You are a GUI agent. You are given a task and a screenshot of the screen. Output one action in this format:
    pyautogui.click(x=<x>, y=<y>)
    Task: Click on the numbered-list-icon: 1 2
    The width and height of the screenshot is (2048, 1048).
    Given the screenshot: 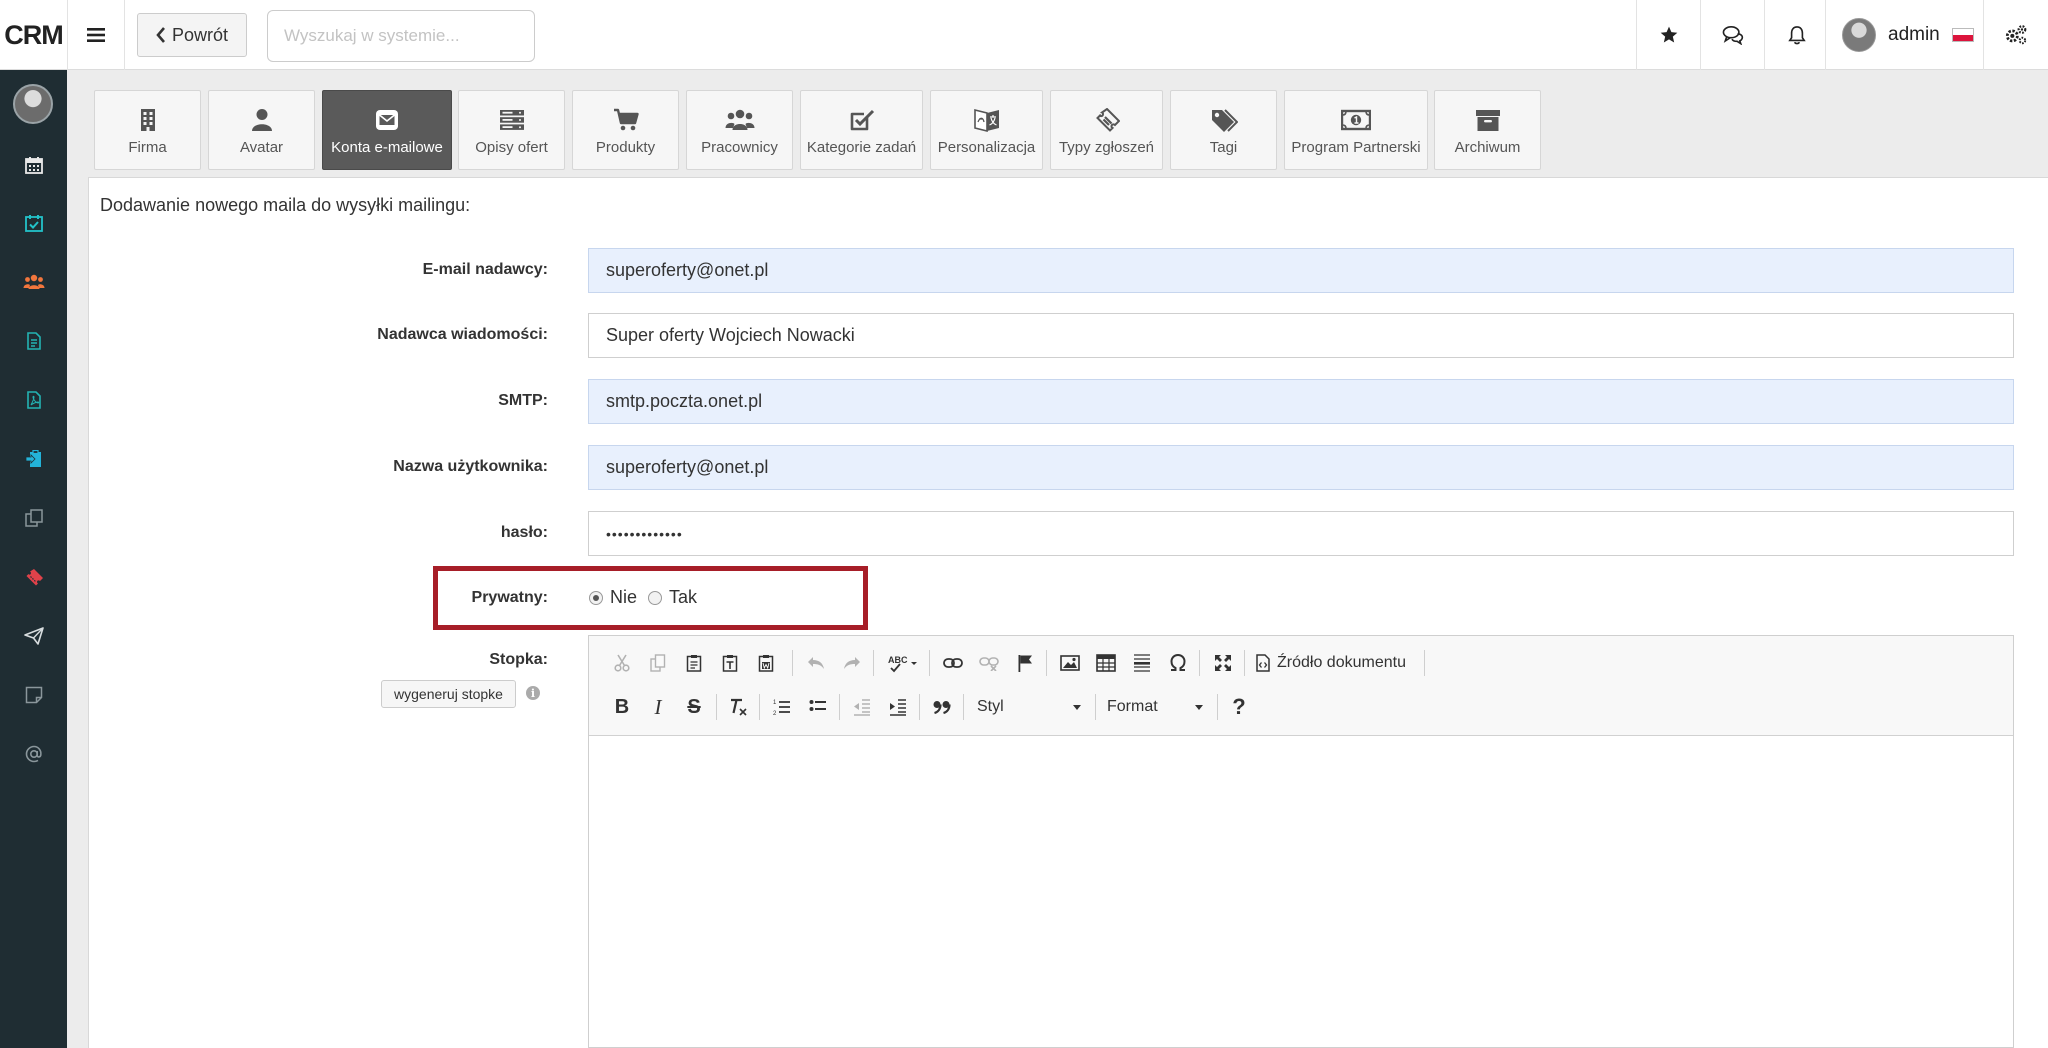 What is the action you would take?
    pyautogui.click(x=781, y=708)
    